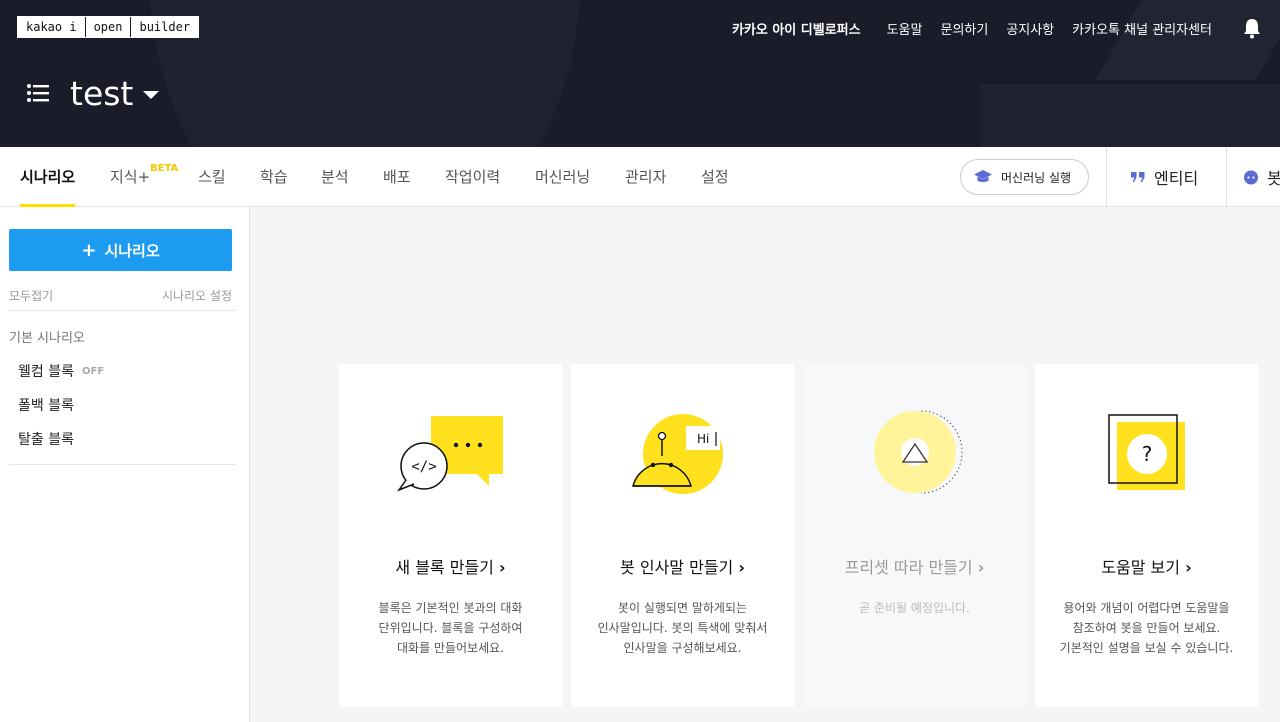 Image resolution: width=1280 pixels, height=722 pixels. What do you see at coordinates (796, 28) in the screenshot?
I see `nav-link-developers: 카카오 아이 디벨로퍼스` at bounding box center [796, 28].